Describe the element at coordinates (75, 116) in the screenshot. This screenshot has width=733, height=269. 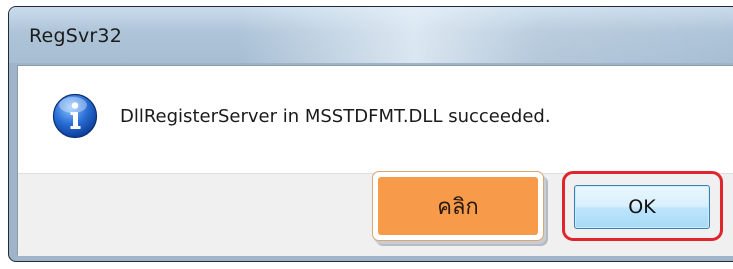
I see `info-icon` at that location.